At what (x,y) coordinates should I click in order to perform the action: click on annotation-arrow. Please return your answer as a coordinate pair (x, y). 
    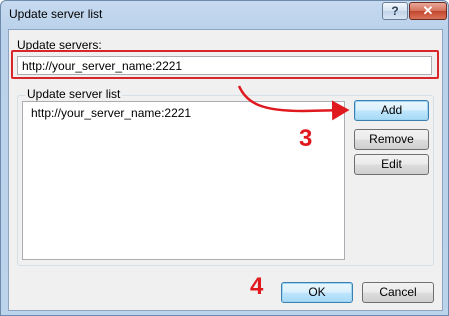
    Looking at the image, I should click on (293, 103).